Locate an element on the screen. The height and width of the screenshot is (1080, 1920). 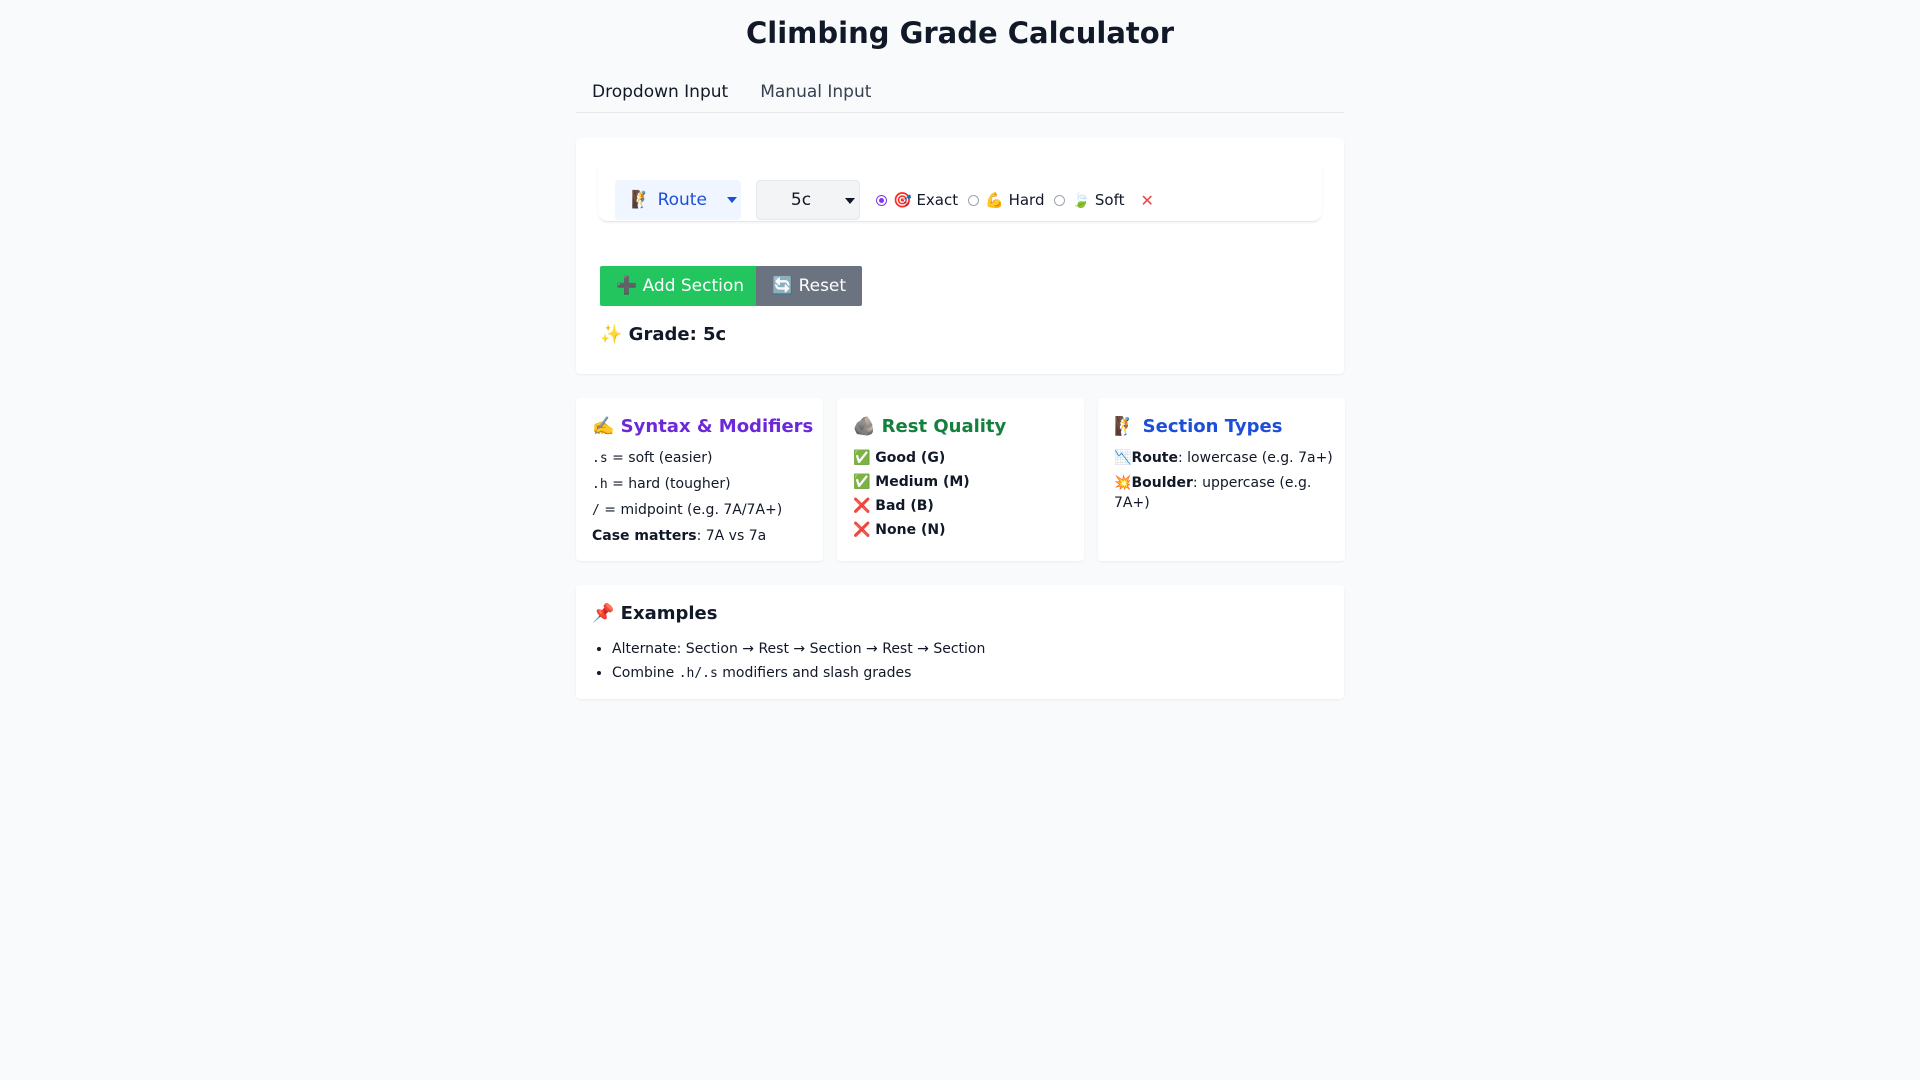
page-title: Climbing Grade Calculator is located at coordinates (959, 33).